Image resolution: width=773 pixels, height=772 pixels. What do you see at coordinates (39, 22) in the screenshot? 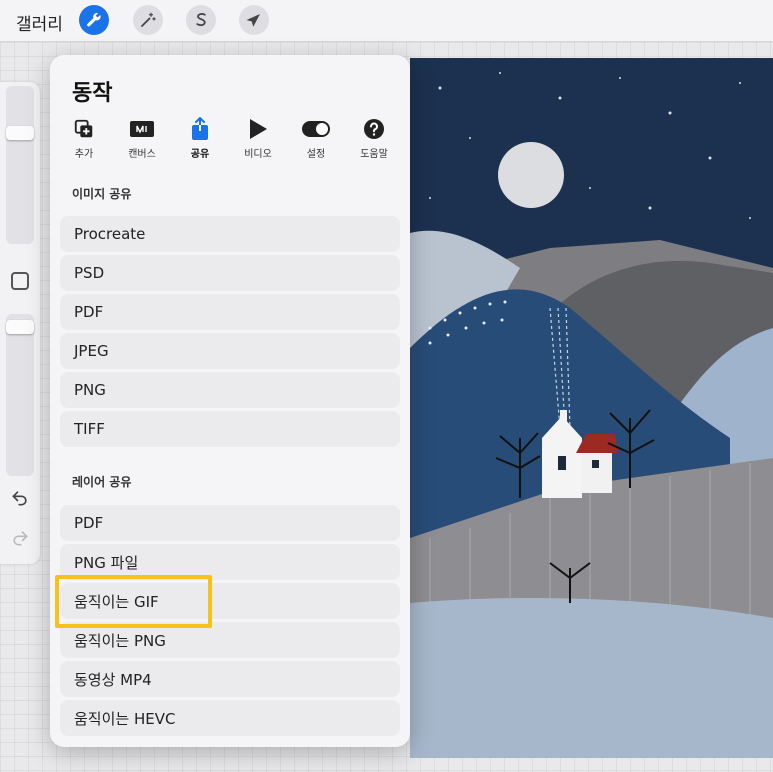
I see `gallery-button: 갤러리` at bounding box center [39, 22].